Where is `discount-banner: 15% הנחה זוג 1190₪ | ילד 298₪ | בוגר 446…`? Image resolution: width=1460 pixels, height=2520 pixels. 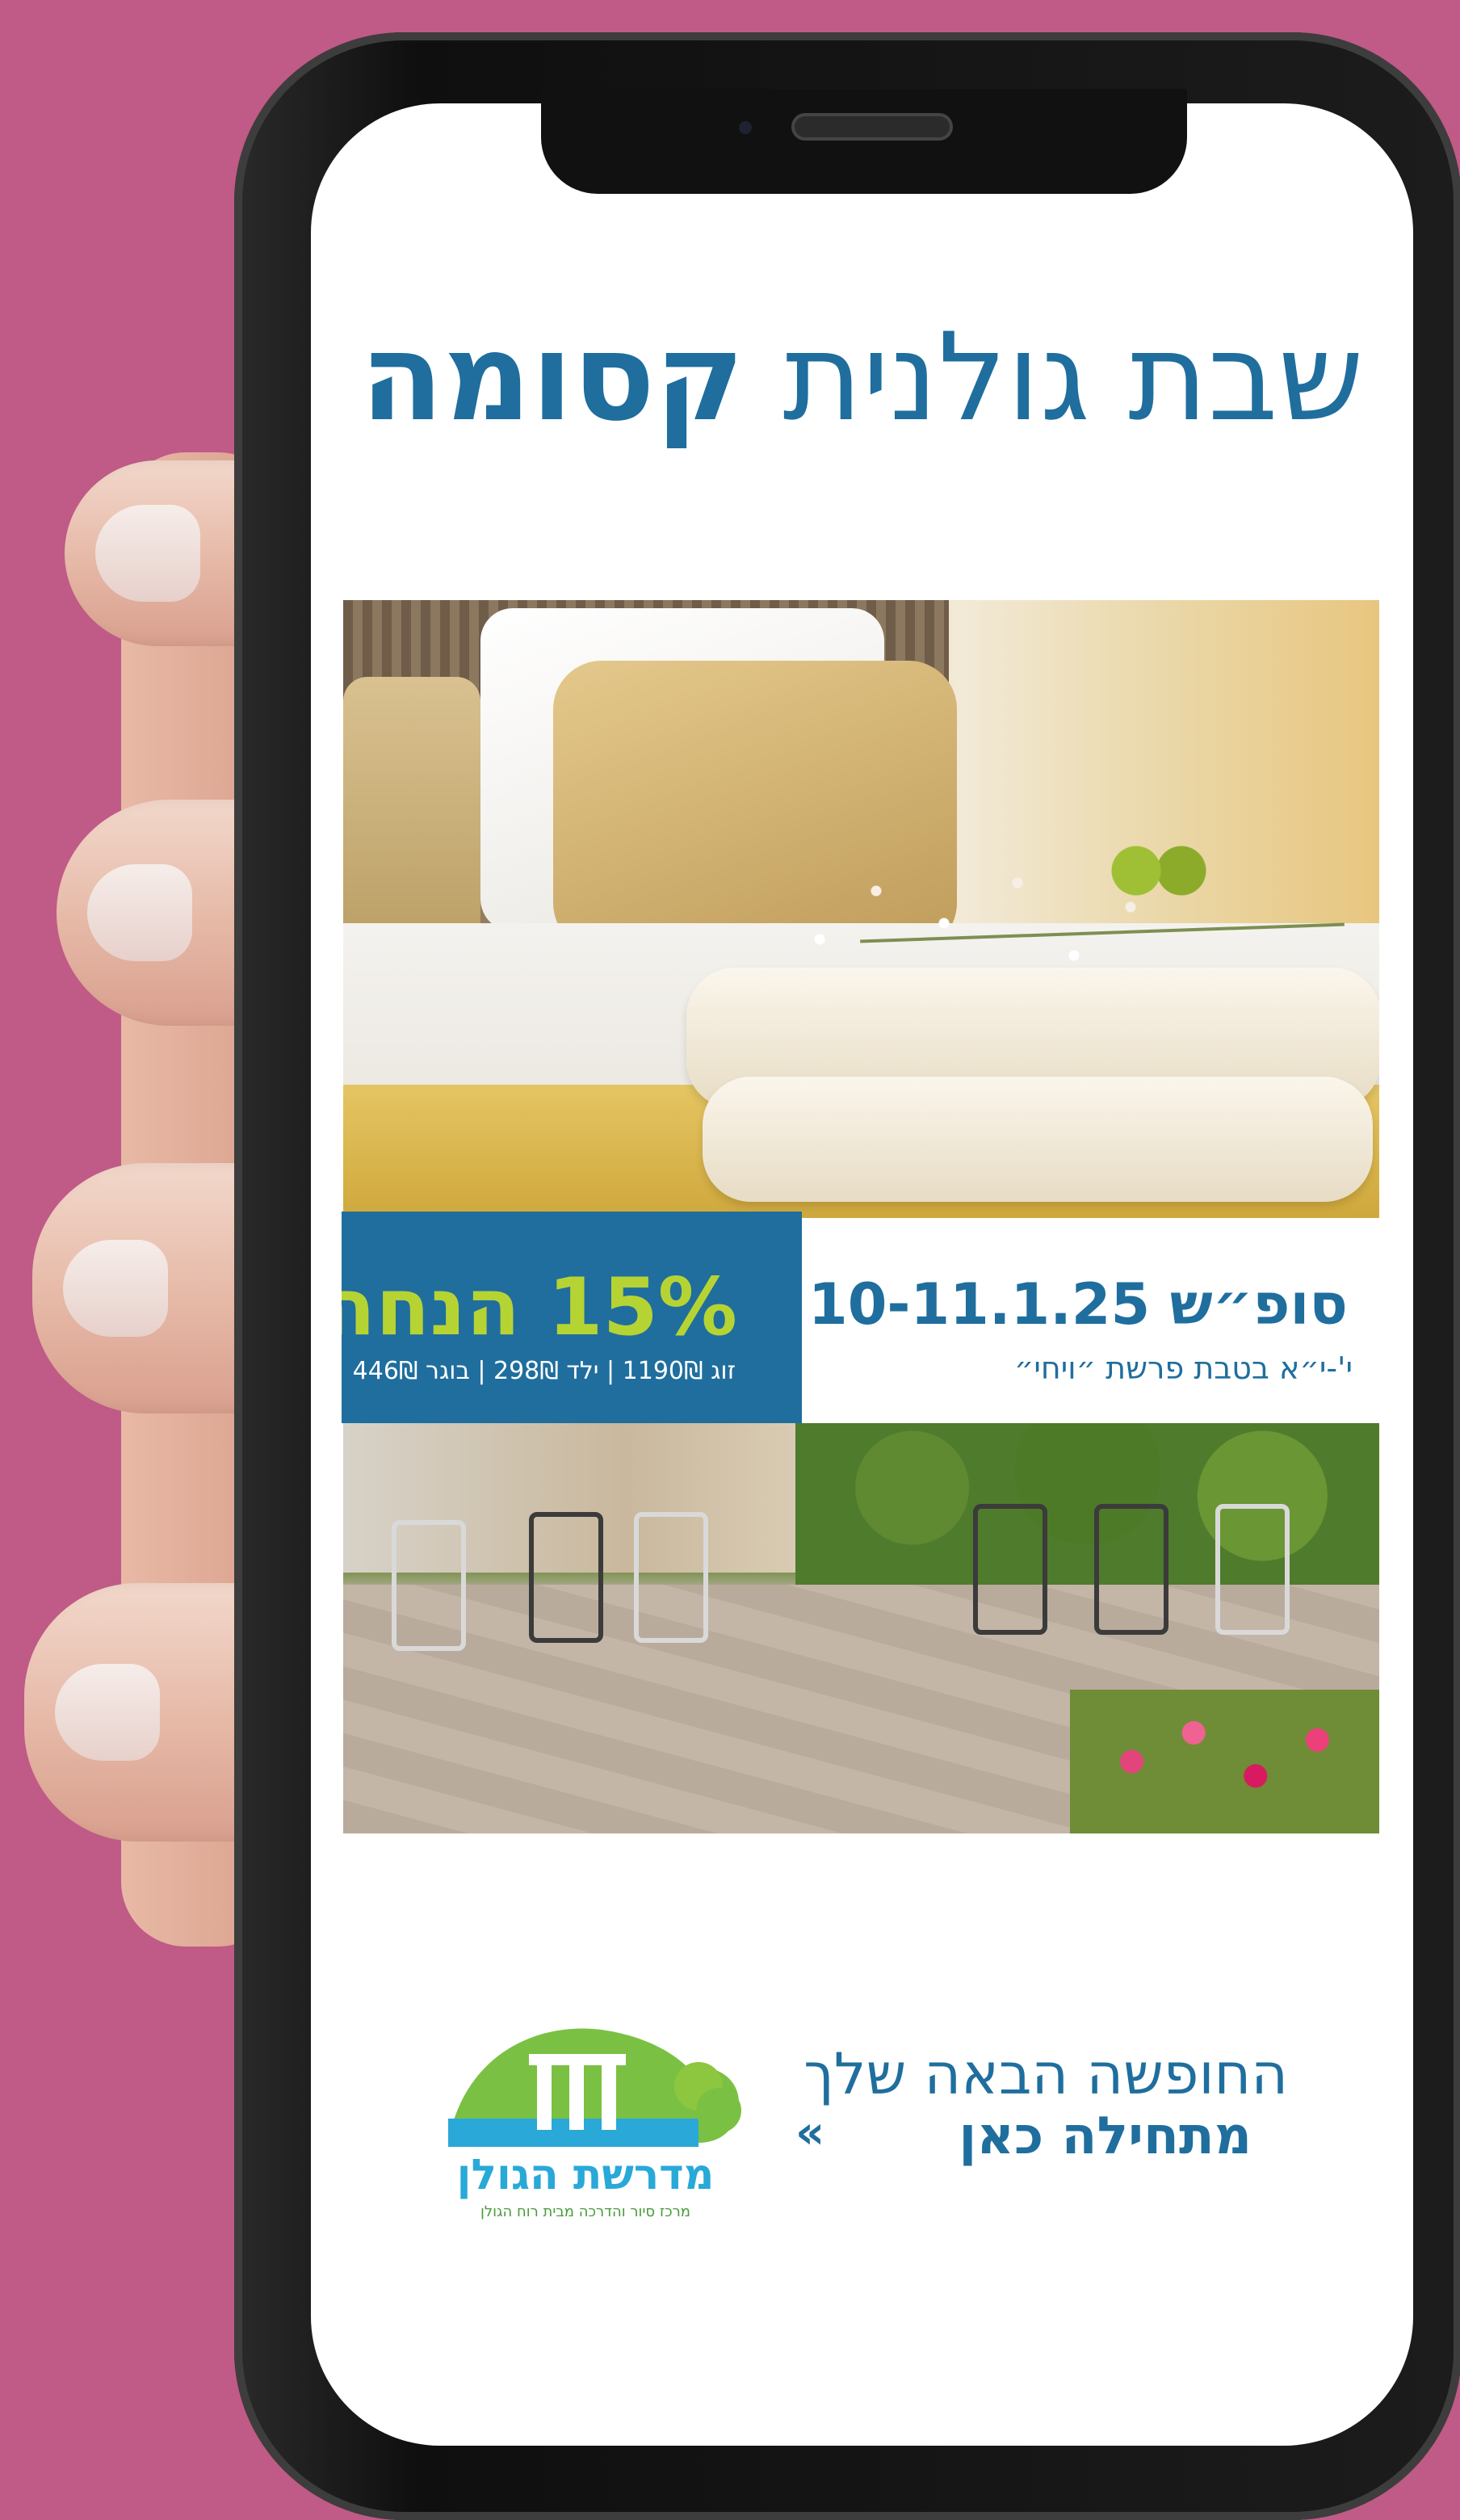 discount-banner: 15% הנחה זוג 1190₪ | ילד 298₪ | בוגר 446… is located at coordinates (572, 1317).